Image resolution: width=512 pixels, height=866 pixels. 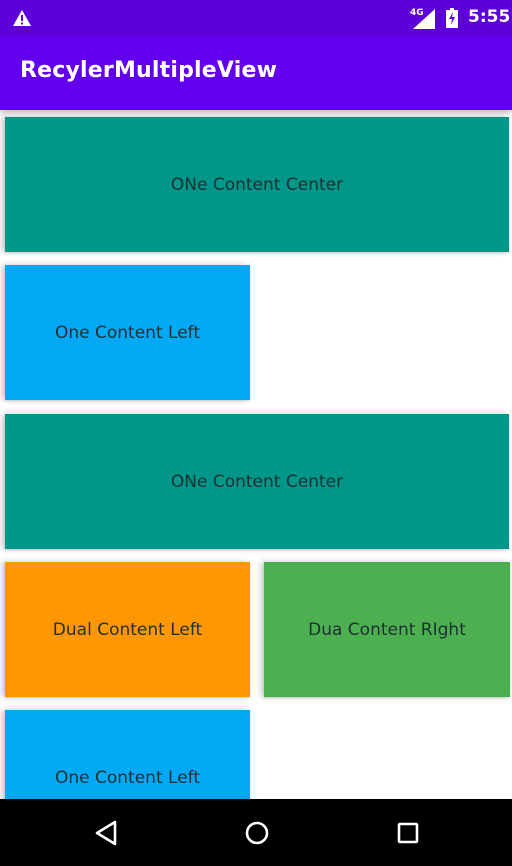 I want to click on card-label: Dua Content RIght, so click(x=387, y=629).